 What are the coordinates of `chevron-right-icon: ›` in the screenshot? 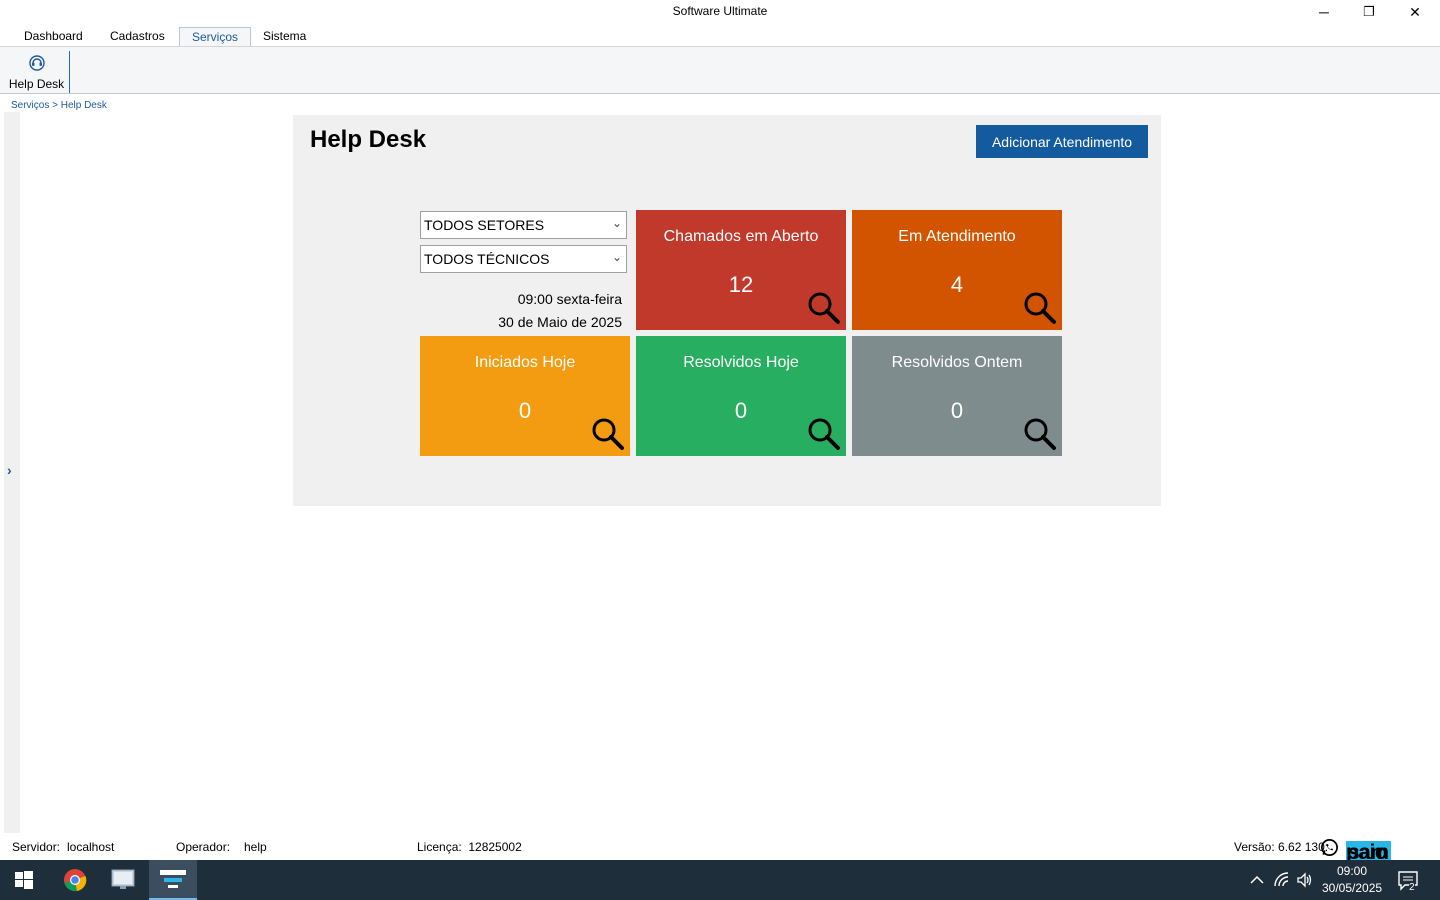 It's located at (9, 470).